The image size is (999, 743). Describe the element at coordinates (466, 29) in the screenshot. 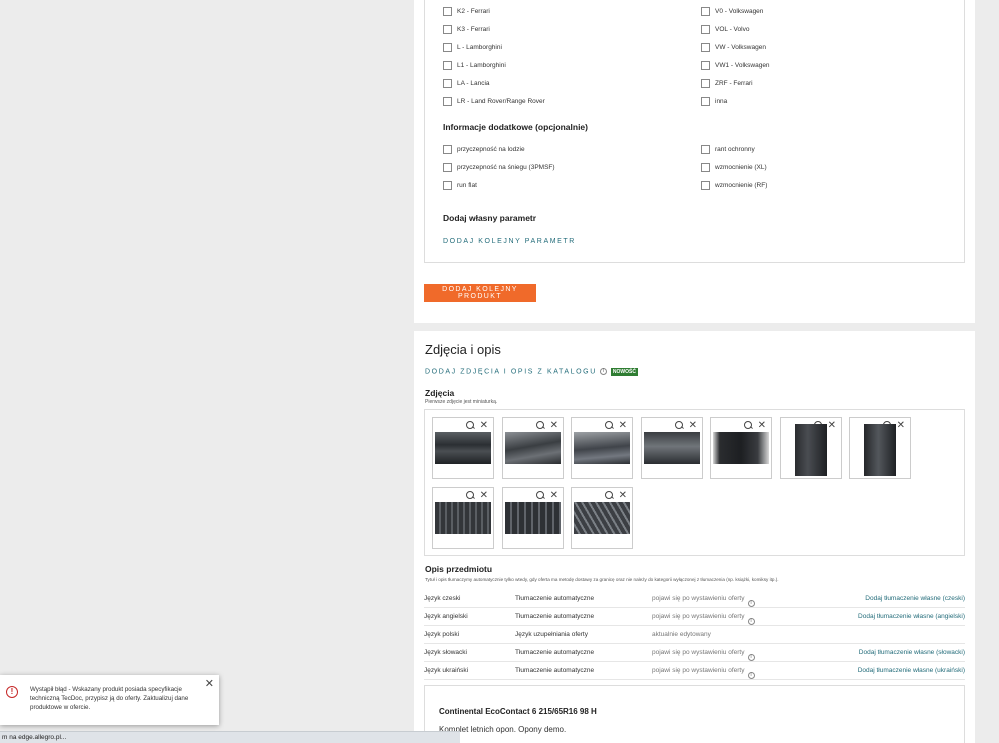

I see `checkbox-mark-k3: K3 - Ferrari` at that location.